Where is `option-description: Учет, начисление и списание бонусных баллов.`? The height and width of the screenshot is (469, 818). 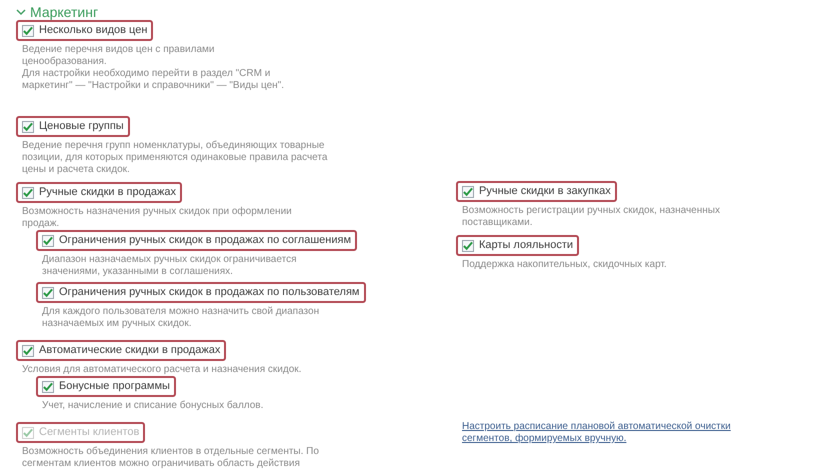
option-description: Учет, начисление и списание бонусных баллов. is located at coordinates (152, 406).